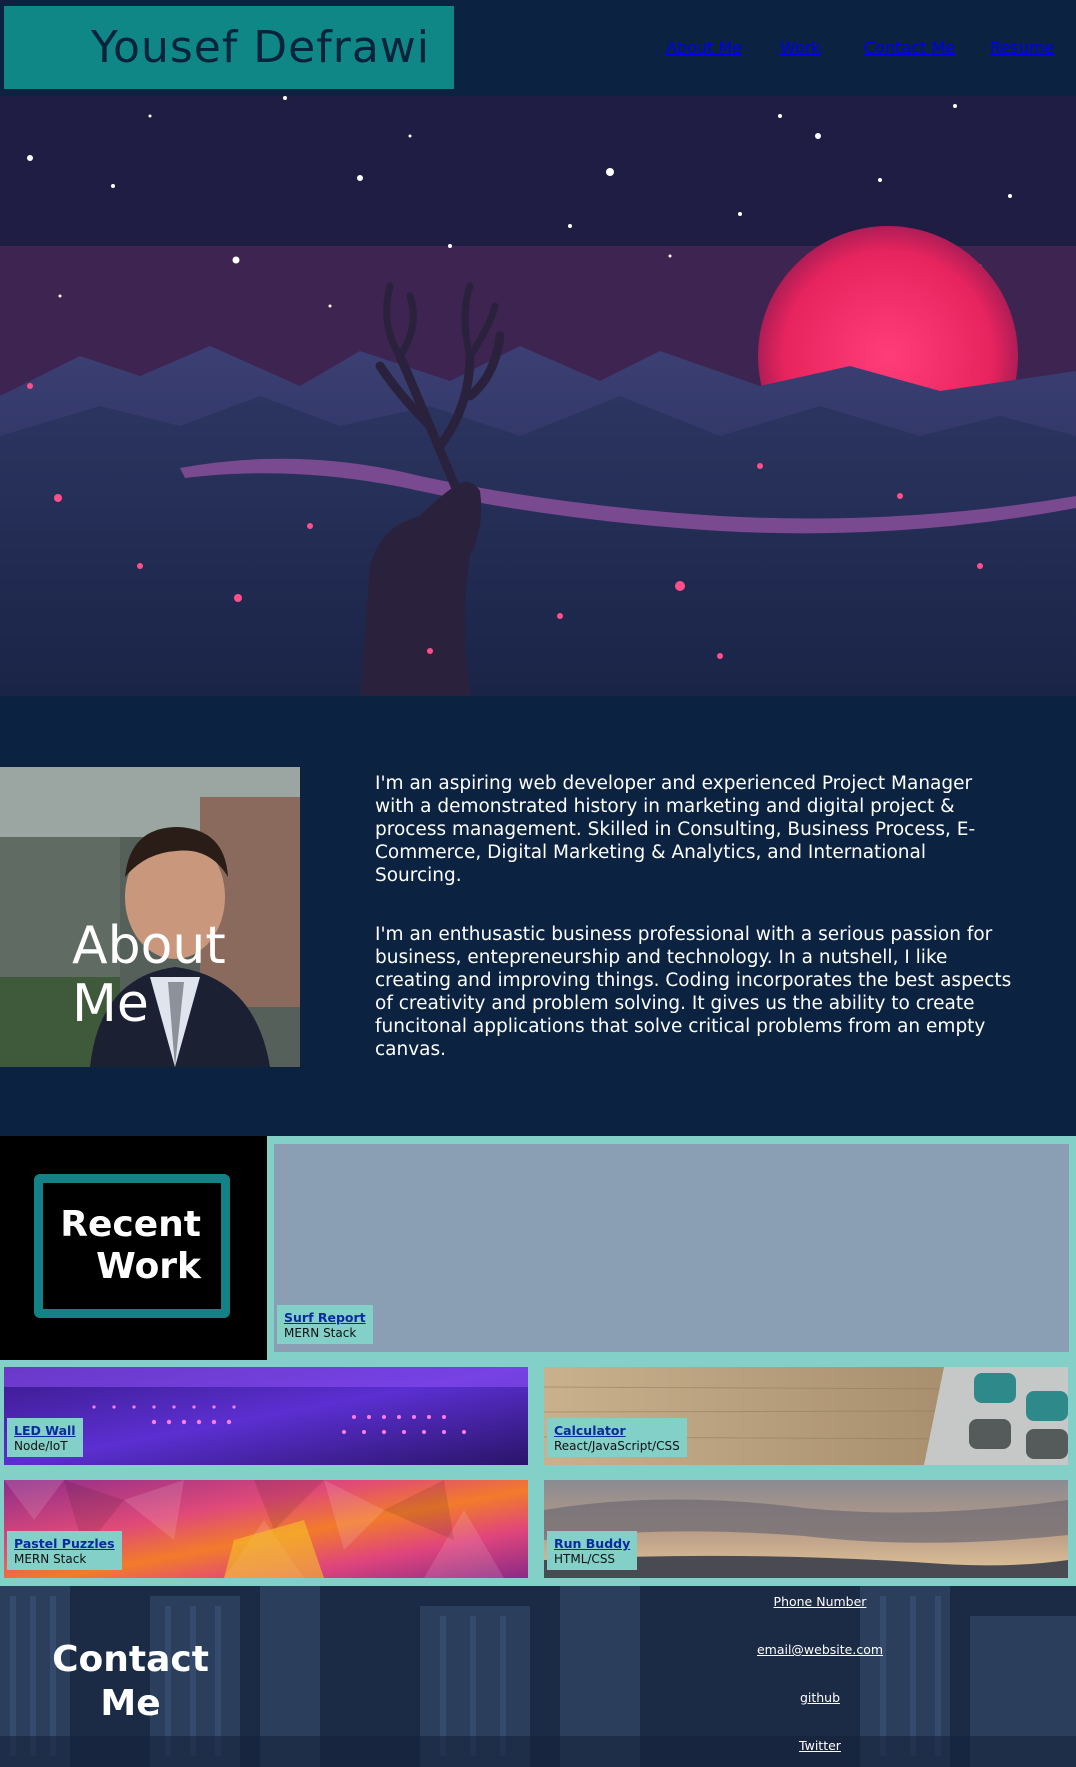  Describe the element at coordinates (820, 1745) in the screenshot. I see `contact-link-twitter: Twitter` at that location.